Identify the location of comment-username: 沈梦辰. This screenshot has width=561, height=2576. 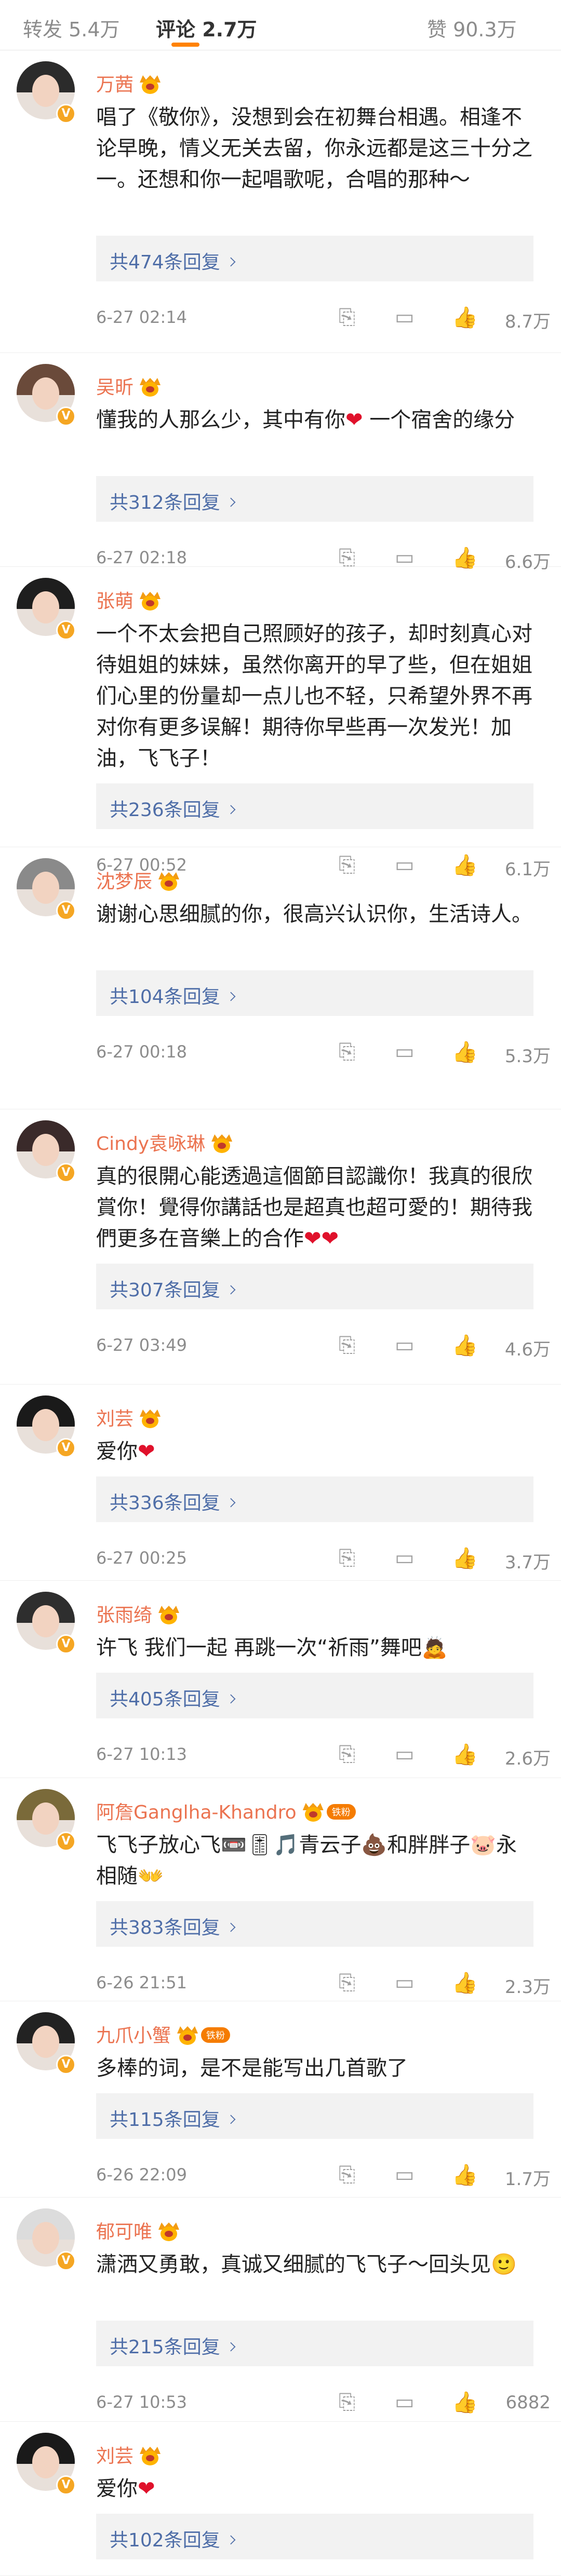
(138, 879).